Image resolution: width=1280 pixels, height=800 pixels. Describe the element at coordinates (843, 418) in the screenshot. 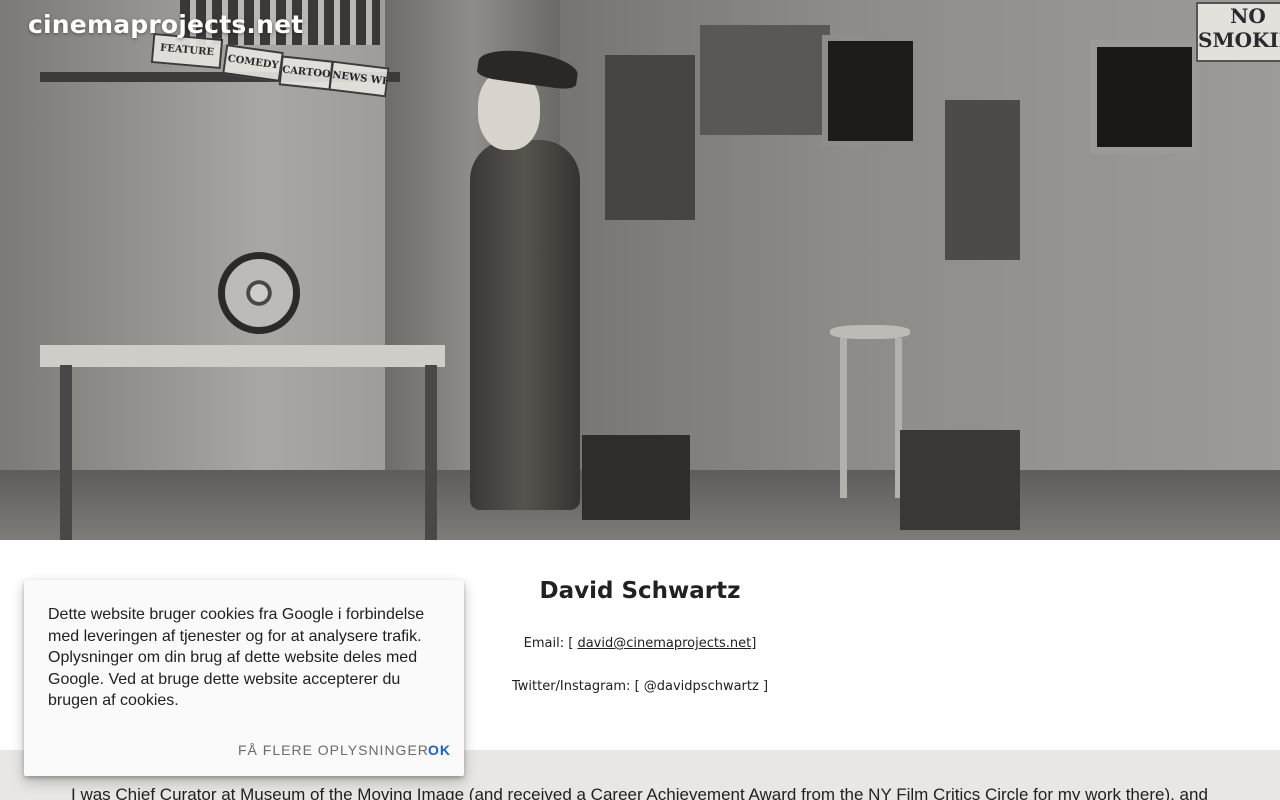

I see `hero-stool-leg` at that location.